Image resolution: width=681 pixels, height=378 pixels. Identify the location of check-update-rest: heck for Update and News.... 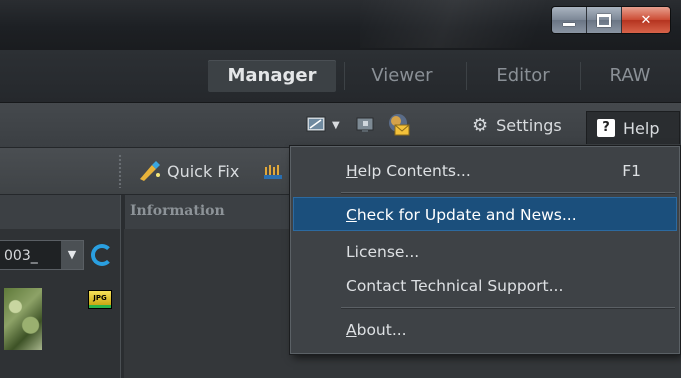
(466, 215).